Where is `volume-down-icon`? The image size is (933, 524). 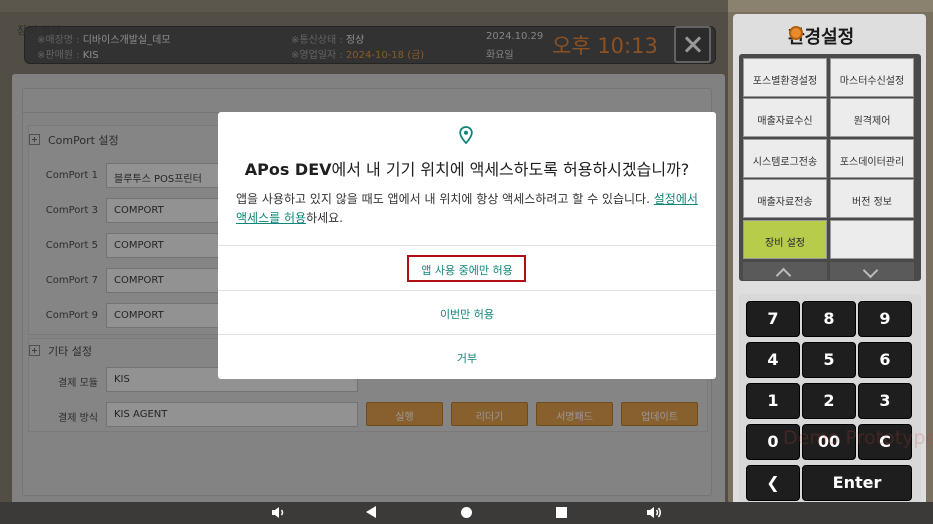
volume-down-icon is located at coordinates (279, 512).